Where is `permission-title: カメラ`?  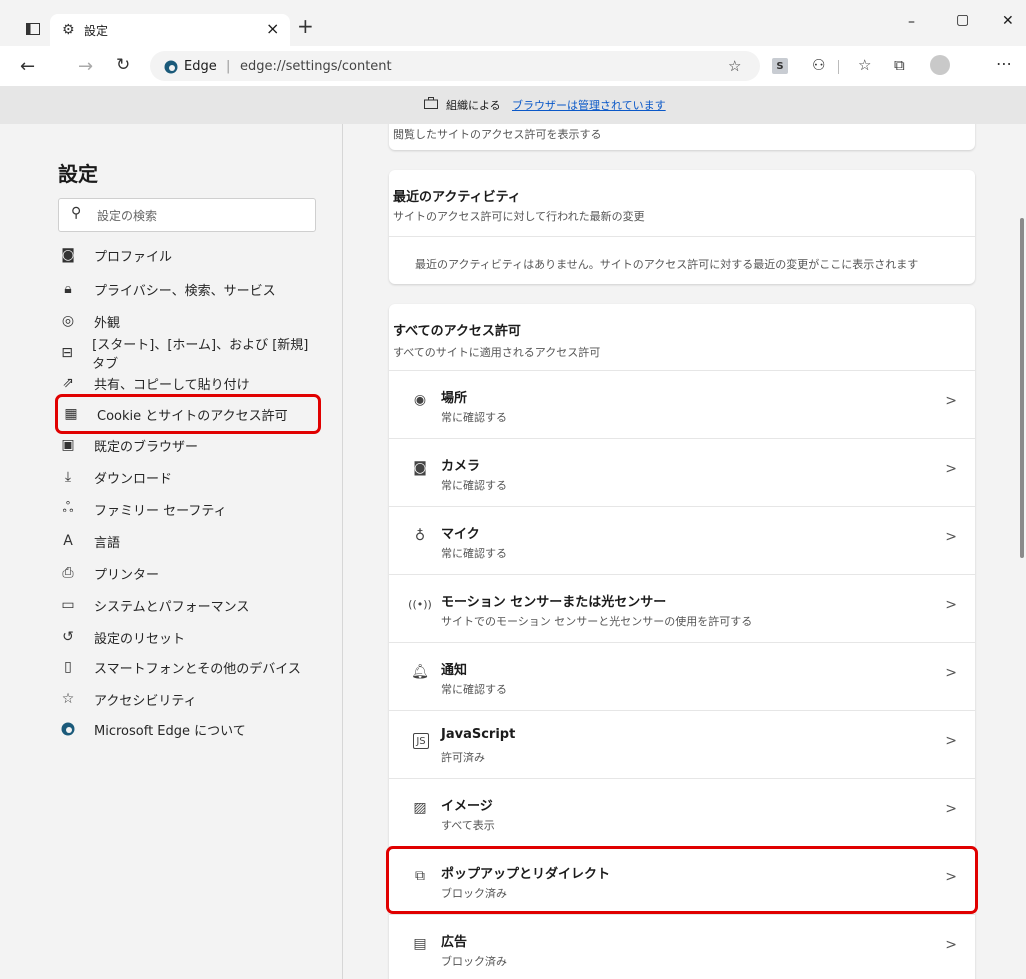
permission-title: カメラ is located at coordinates (461, 466).